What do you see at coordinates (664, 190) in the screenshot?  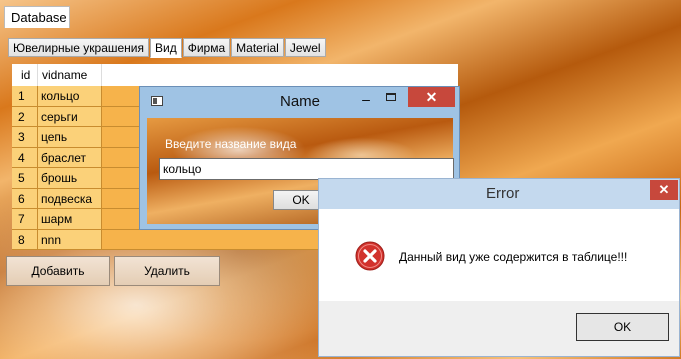 I see `error-dialog-close-button: ✕` at bounding box center [664, 190].